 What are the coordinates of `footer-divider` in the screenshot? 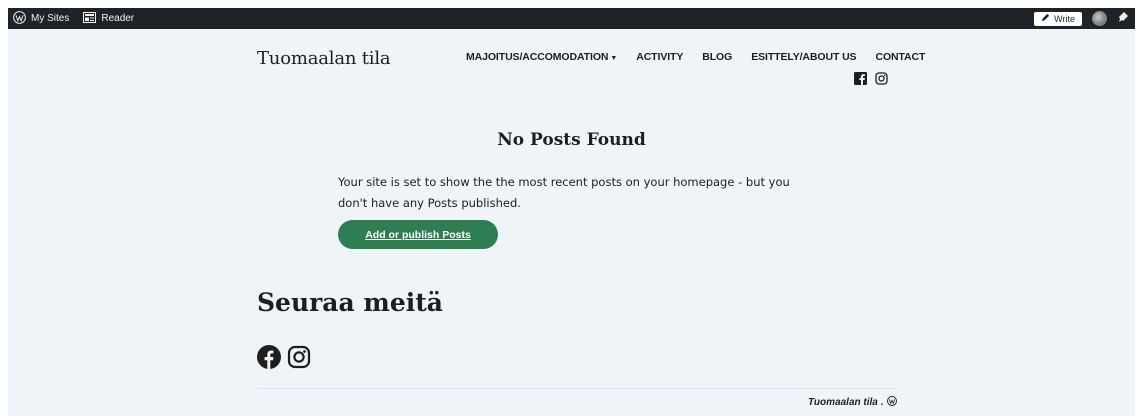 It's located at (577, 388).